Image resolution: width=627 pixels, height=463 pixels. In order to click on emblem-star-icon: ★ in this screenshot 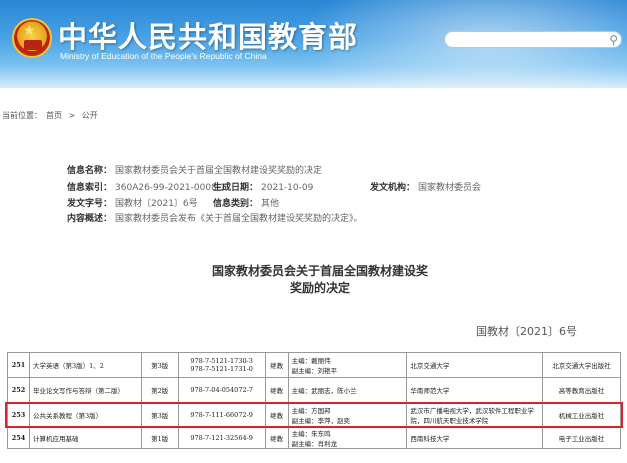, I will do `click(29, 31)`.